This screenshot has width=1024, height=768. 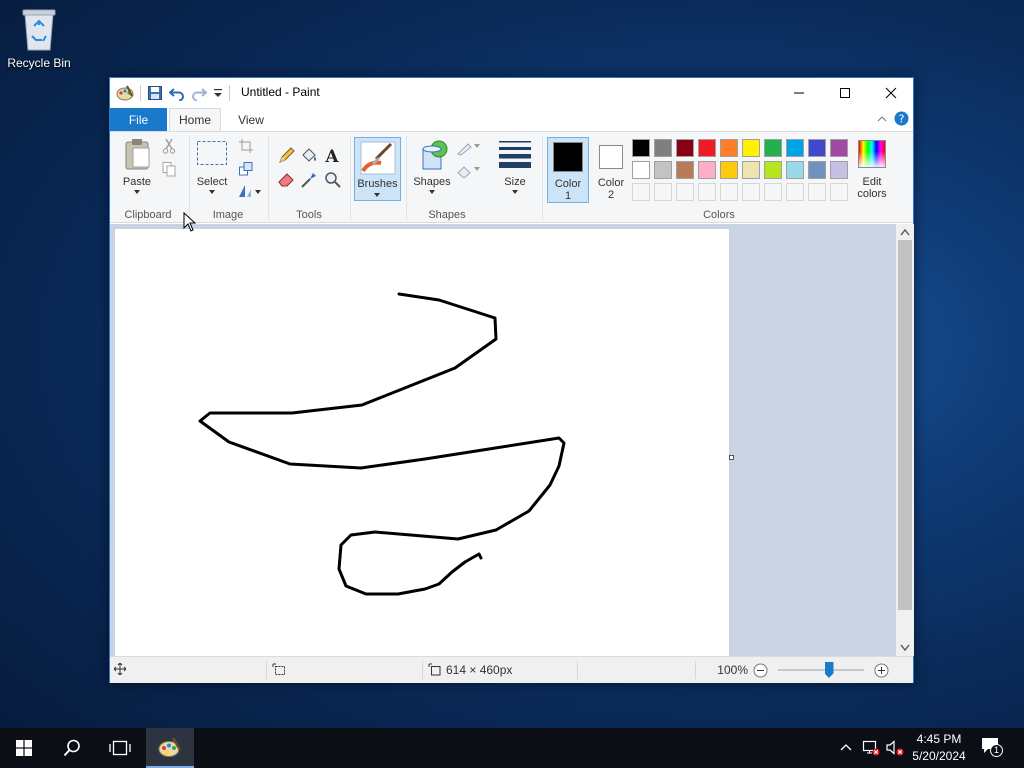 What do you see at coordinates (611, 195) in the screenshot?
I see `color2-label-line2: 2` at bounding box center [611, 195].